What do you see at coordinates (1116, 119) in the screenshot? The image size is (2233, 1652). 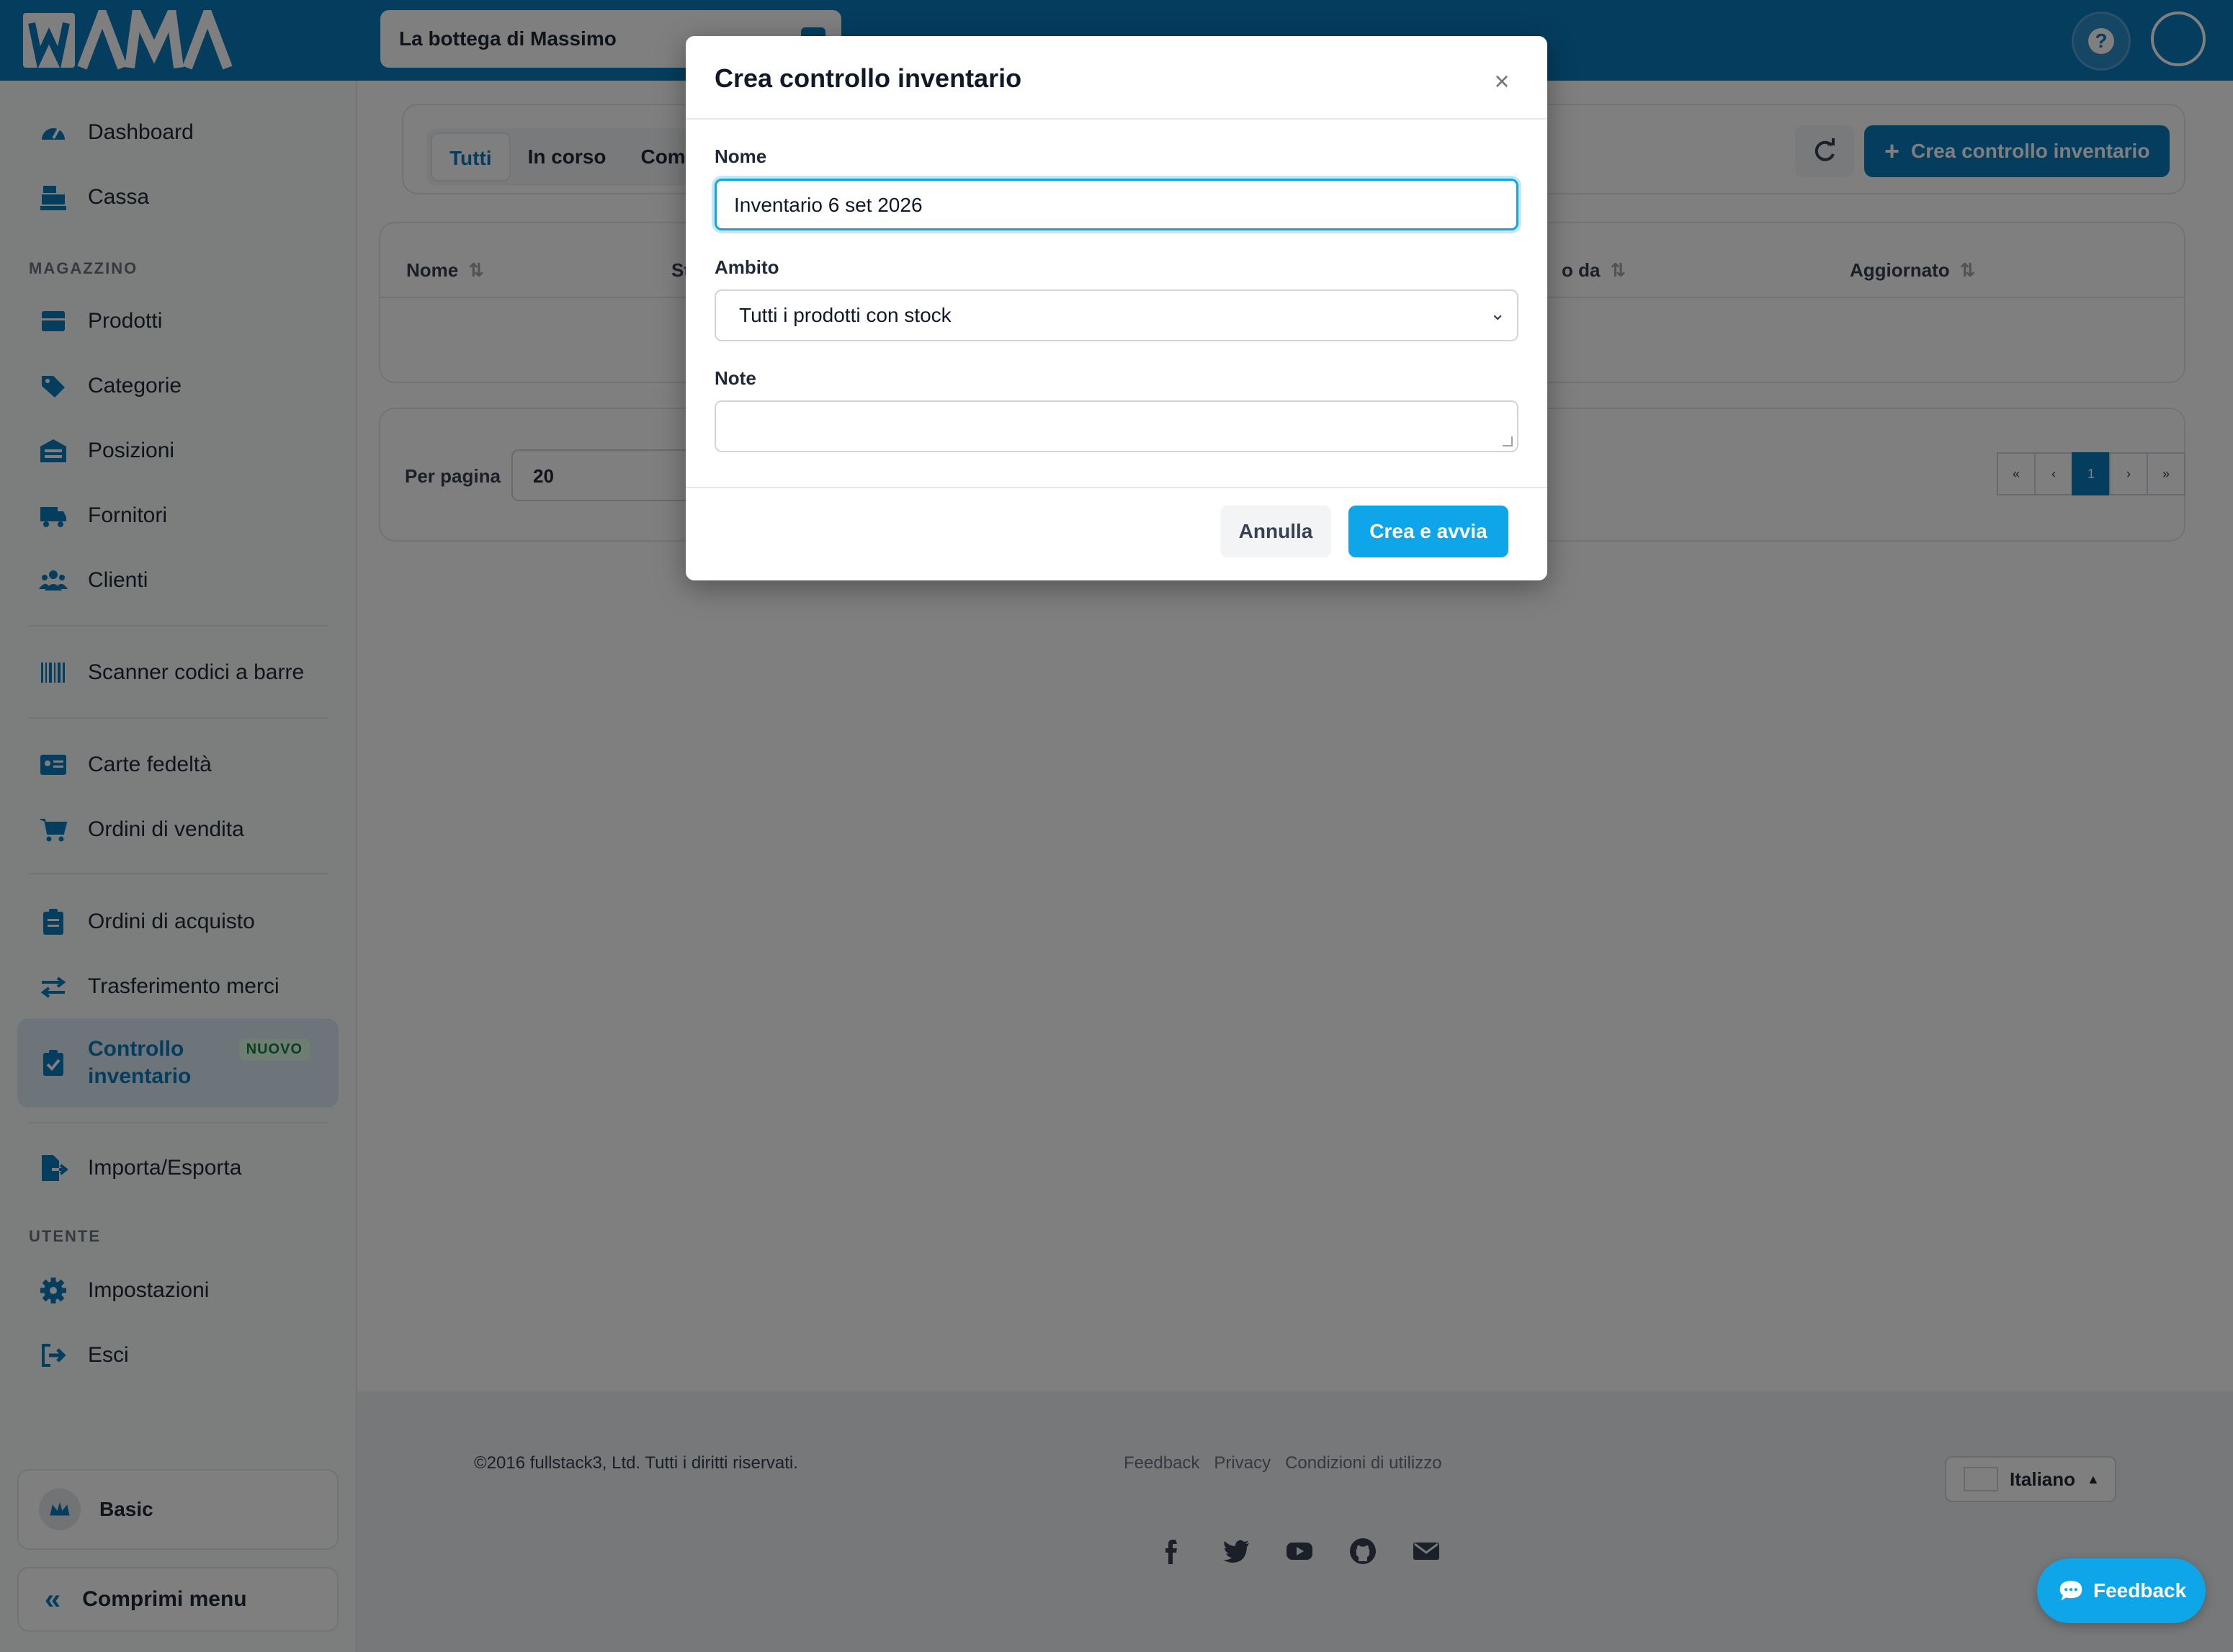 I see `modal-header-divider` at bounding box center [1116, 119].